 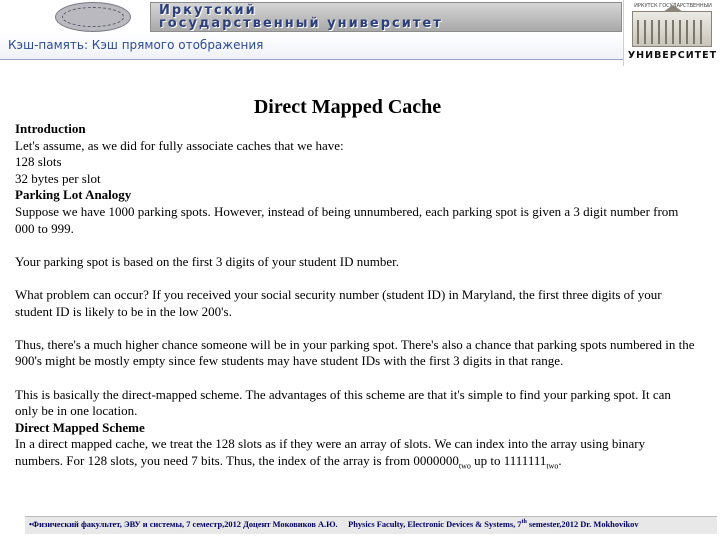 I want to click on scheme-heading: Direct Mapped Scheme, so click(x=80, y=427).